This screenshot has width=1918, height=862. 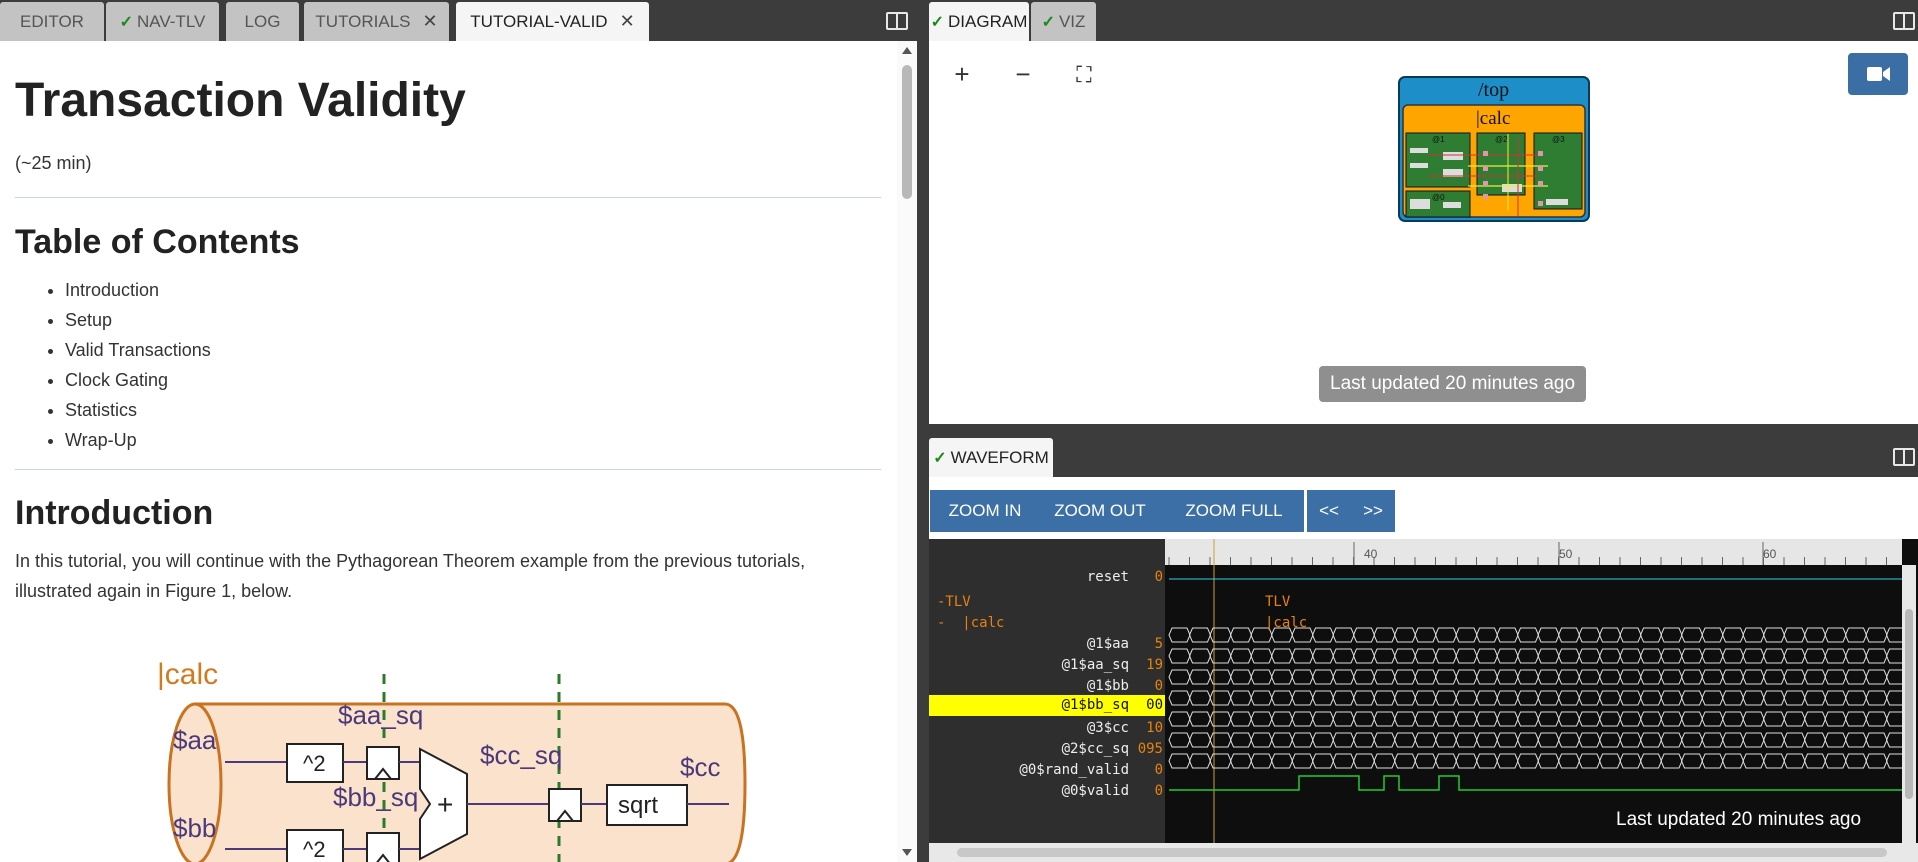 I want to click on zoom-out-button: −, so click(x=1023, y=74).